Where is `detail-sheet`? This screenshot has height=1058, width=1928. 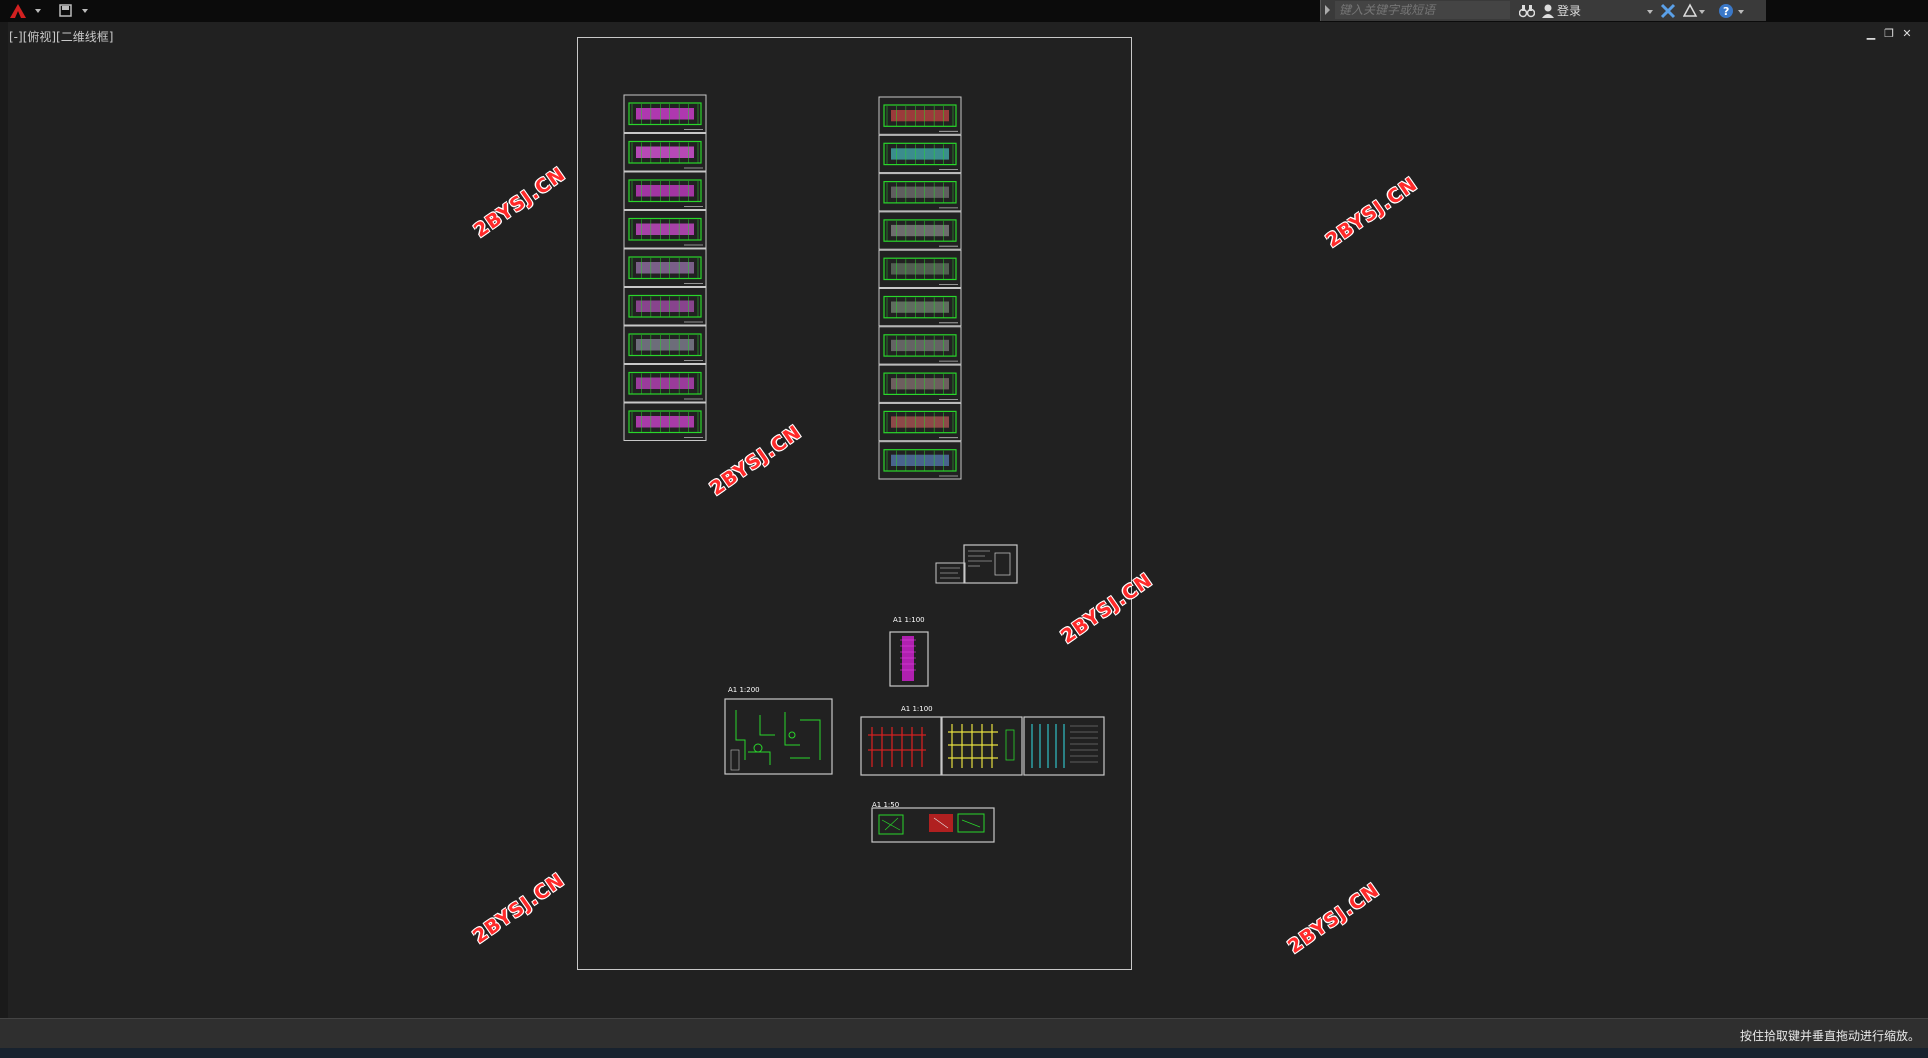
detail-sheet is located at coordinates (933, 825).